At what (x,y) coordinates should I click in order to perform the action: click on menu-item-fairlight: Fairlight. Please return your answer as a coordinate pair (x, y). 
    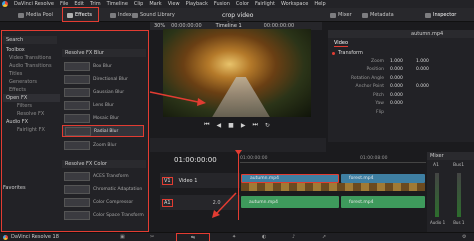
    Looking at the image, I should click on (265, 4).